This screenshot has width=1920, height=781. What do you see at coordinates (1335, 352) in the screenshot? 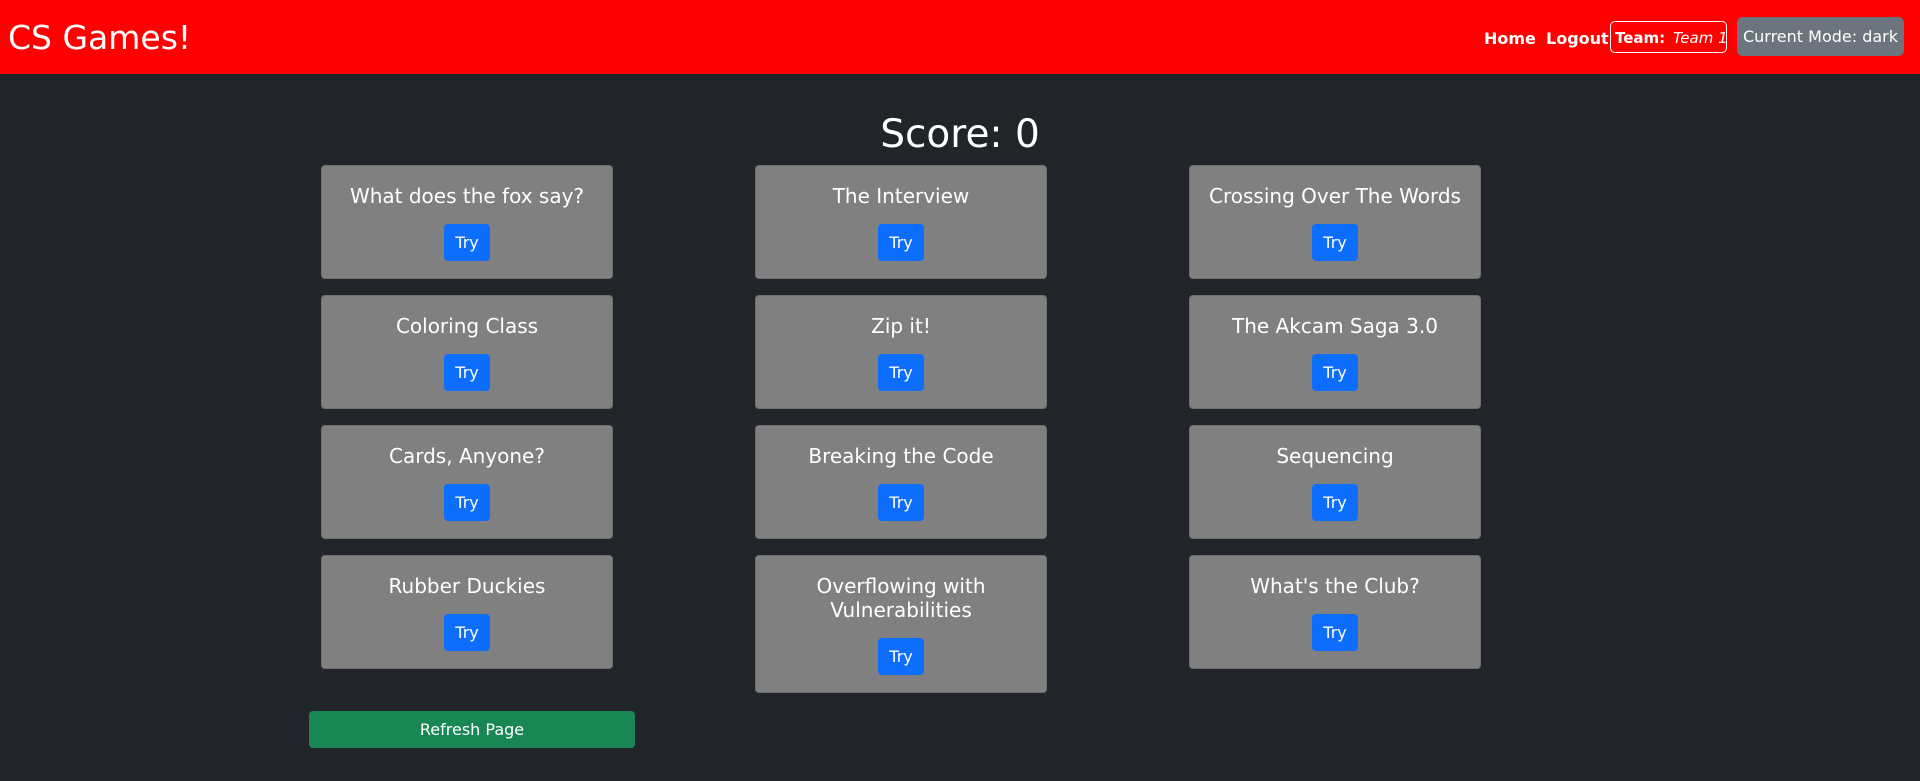
I see `challenge-card: The Akcam Saga 3.0 Try` at bounding box center [1335, 352].